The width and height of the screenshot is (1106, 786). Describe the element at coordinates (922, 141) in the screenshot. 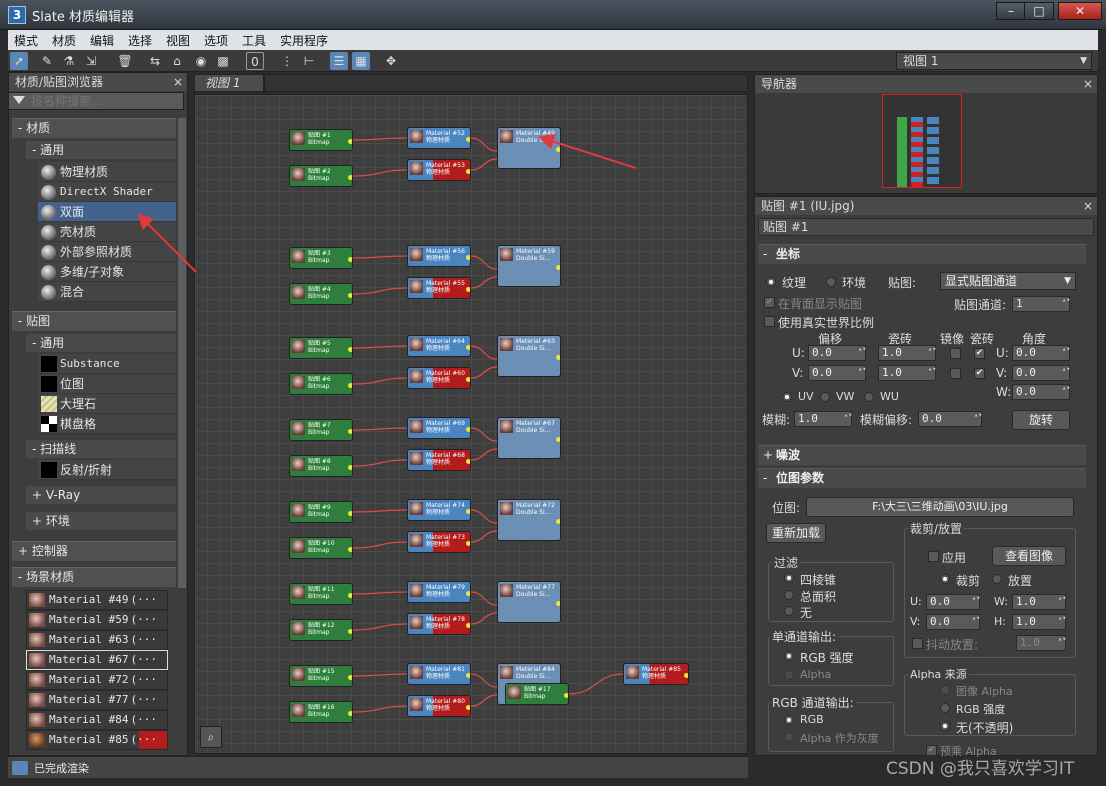

I see `navigator-viewport` at that location.